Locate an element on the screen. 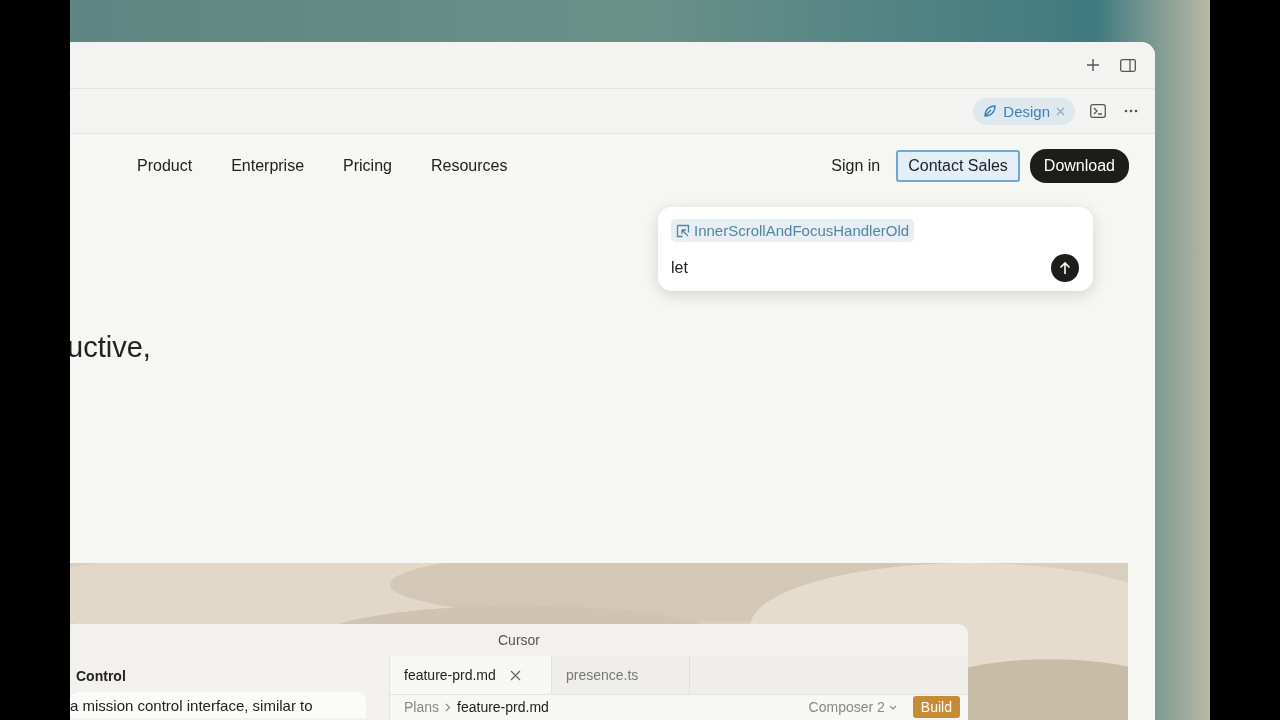 The image size is (1280, 720). leaf-icon is located at coordinates (990, 111).